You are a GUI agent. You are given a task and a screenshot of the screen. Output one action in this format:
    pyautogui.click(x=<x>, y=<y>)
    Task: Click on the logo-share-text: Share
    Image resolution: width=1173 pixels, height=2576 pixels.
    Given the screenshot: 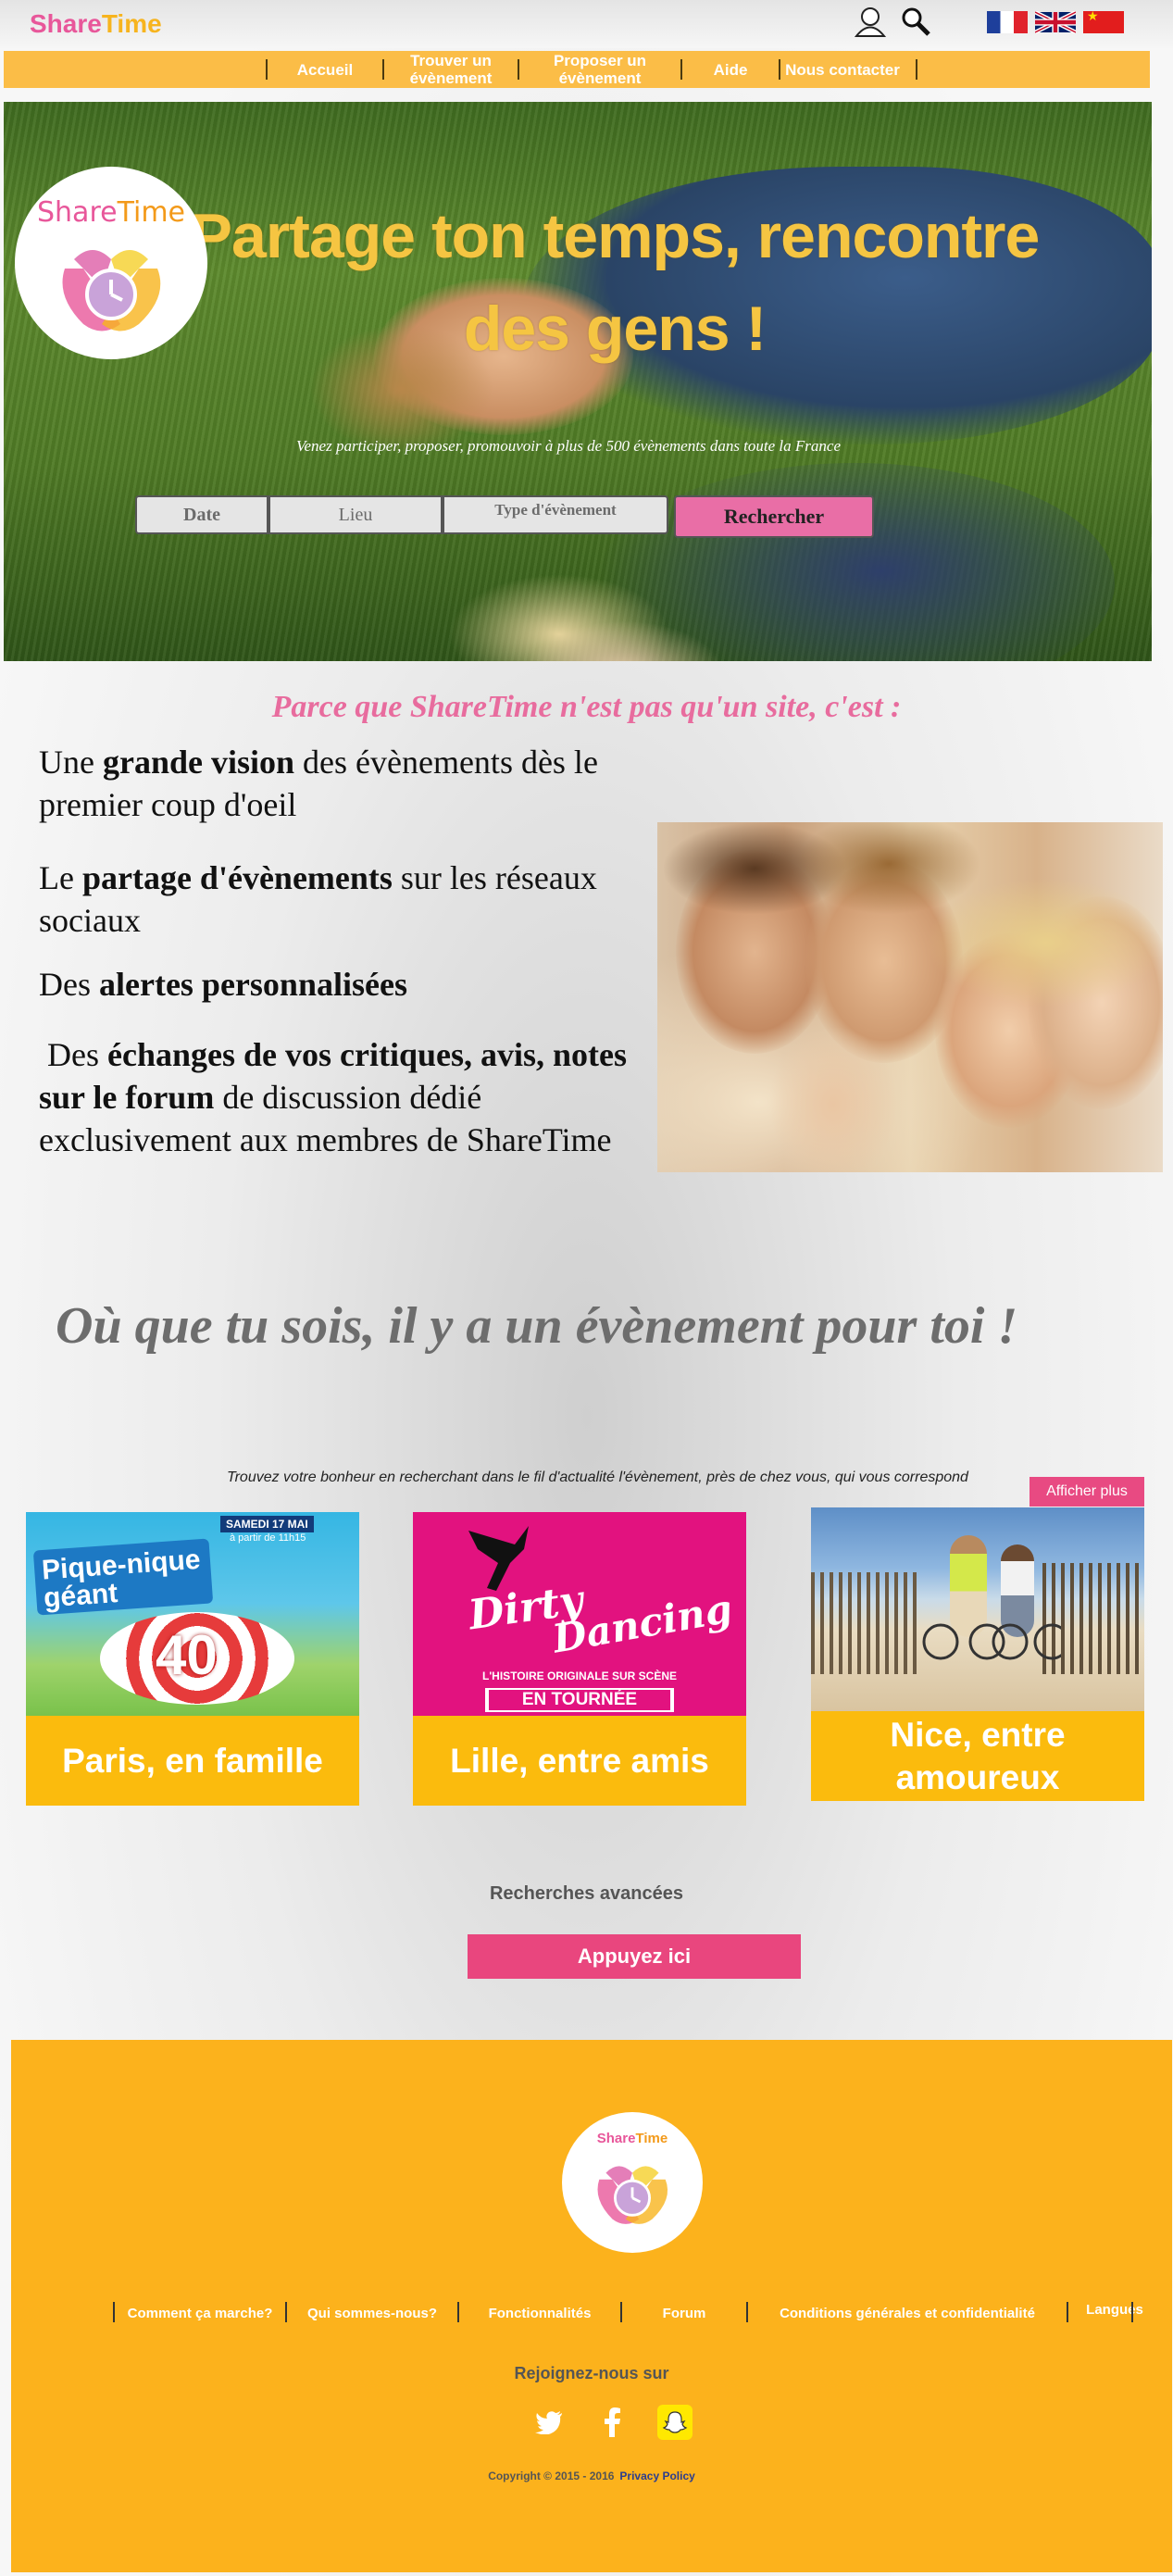 What is the action you would take?
    pyautogui.click(x=66, y=23)
    